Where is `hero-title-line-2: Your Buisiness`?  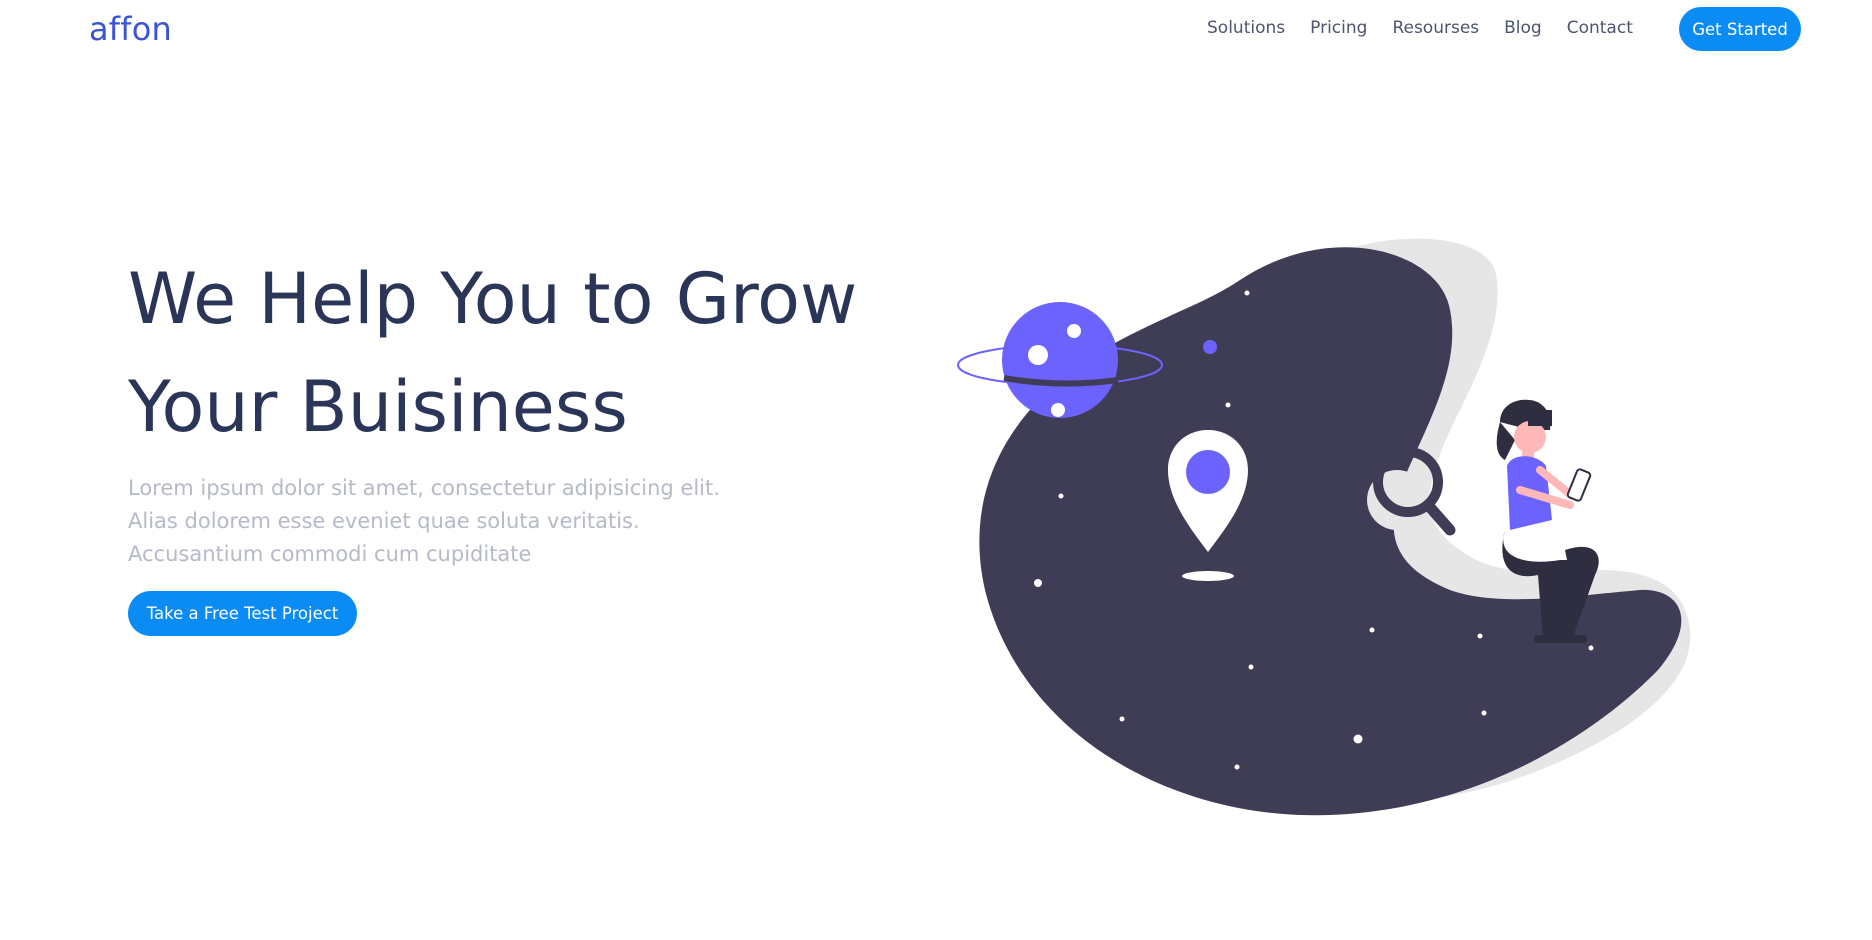
hero-title-line-2: Your Buisiness is located at coordinates (378, 407).